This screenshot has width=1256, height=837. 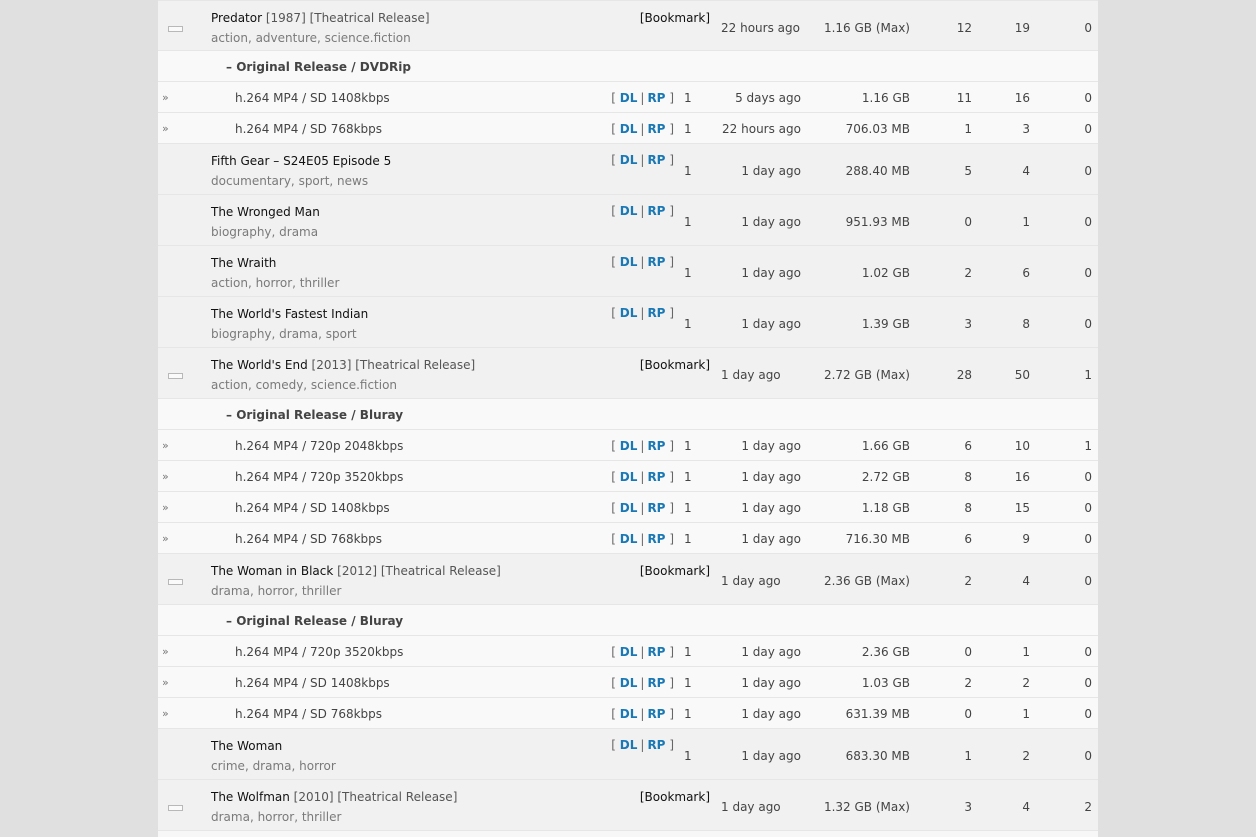 What do you see at coordinates (968, 171) in the screenshot?
I see `snatches-count: 5` at bounding box center [968, 171].